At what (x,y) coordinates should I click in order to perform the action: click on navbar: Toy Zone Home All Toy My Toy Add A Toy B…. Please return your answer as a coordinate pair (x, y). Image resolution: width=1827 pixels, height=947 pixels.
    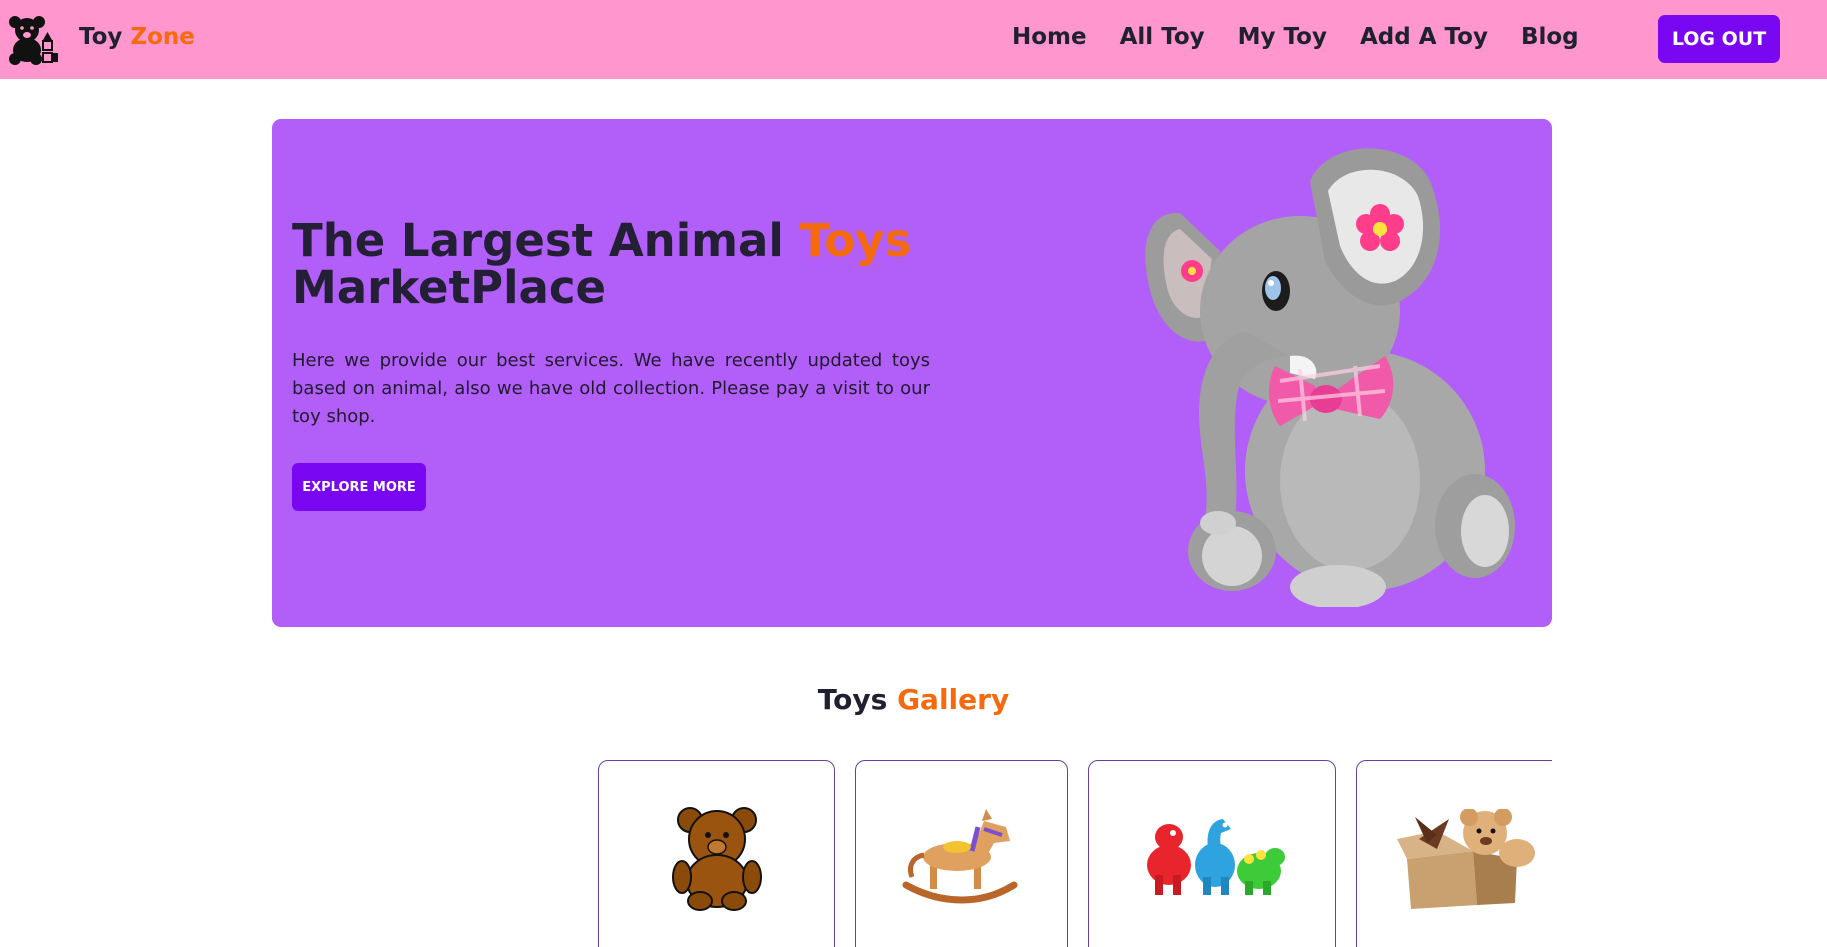
    Looking at the image, I should click on (913, 39).